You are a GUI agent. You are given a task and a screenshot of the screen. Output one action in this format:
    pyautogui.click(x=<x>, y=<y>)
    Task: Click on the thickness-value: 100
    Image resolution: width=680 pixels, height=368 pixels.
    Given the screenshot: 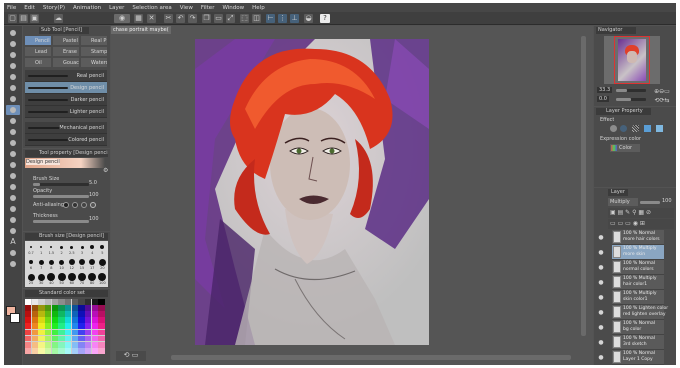 What is the action you would take?
    pyautogui.click(x=94, y=219)
    